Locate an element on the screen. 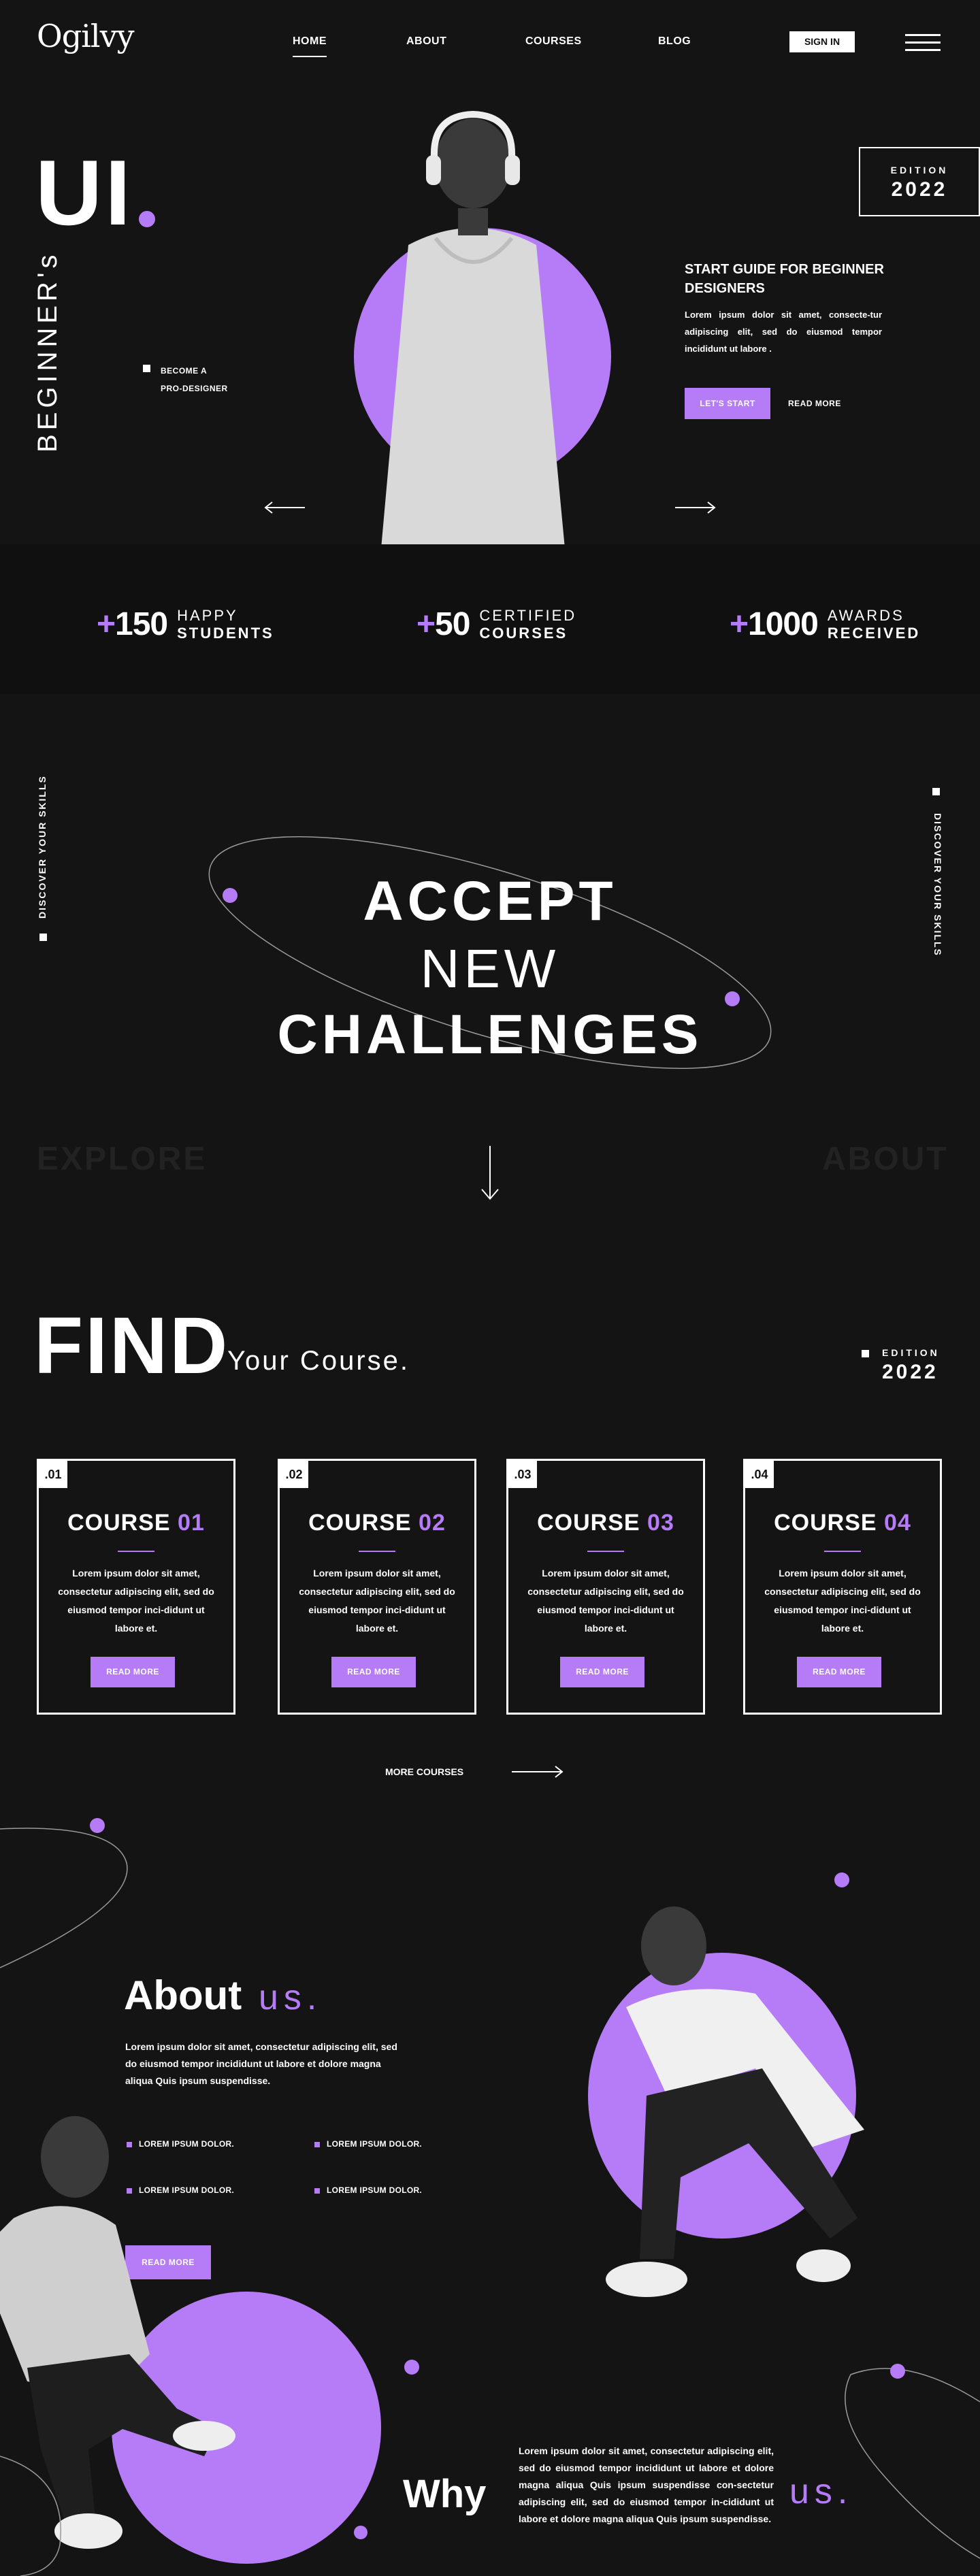 This screenshot has width=980, height=2576. card-number: .03 is located at coordinates (522, 1474).